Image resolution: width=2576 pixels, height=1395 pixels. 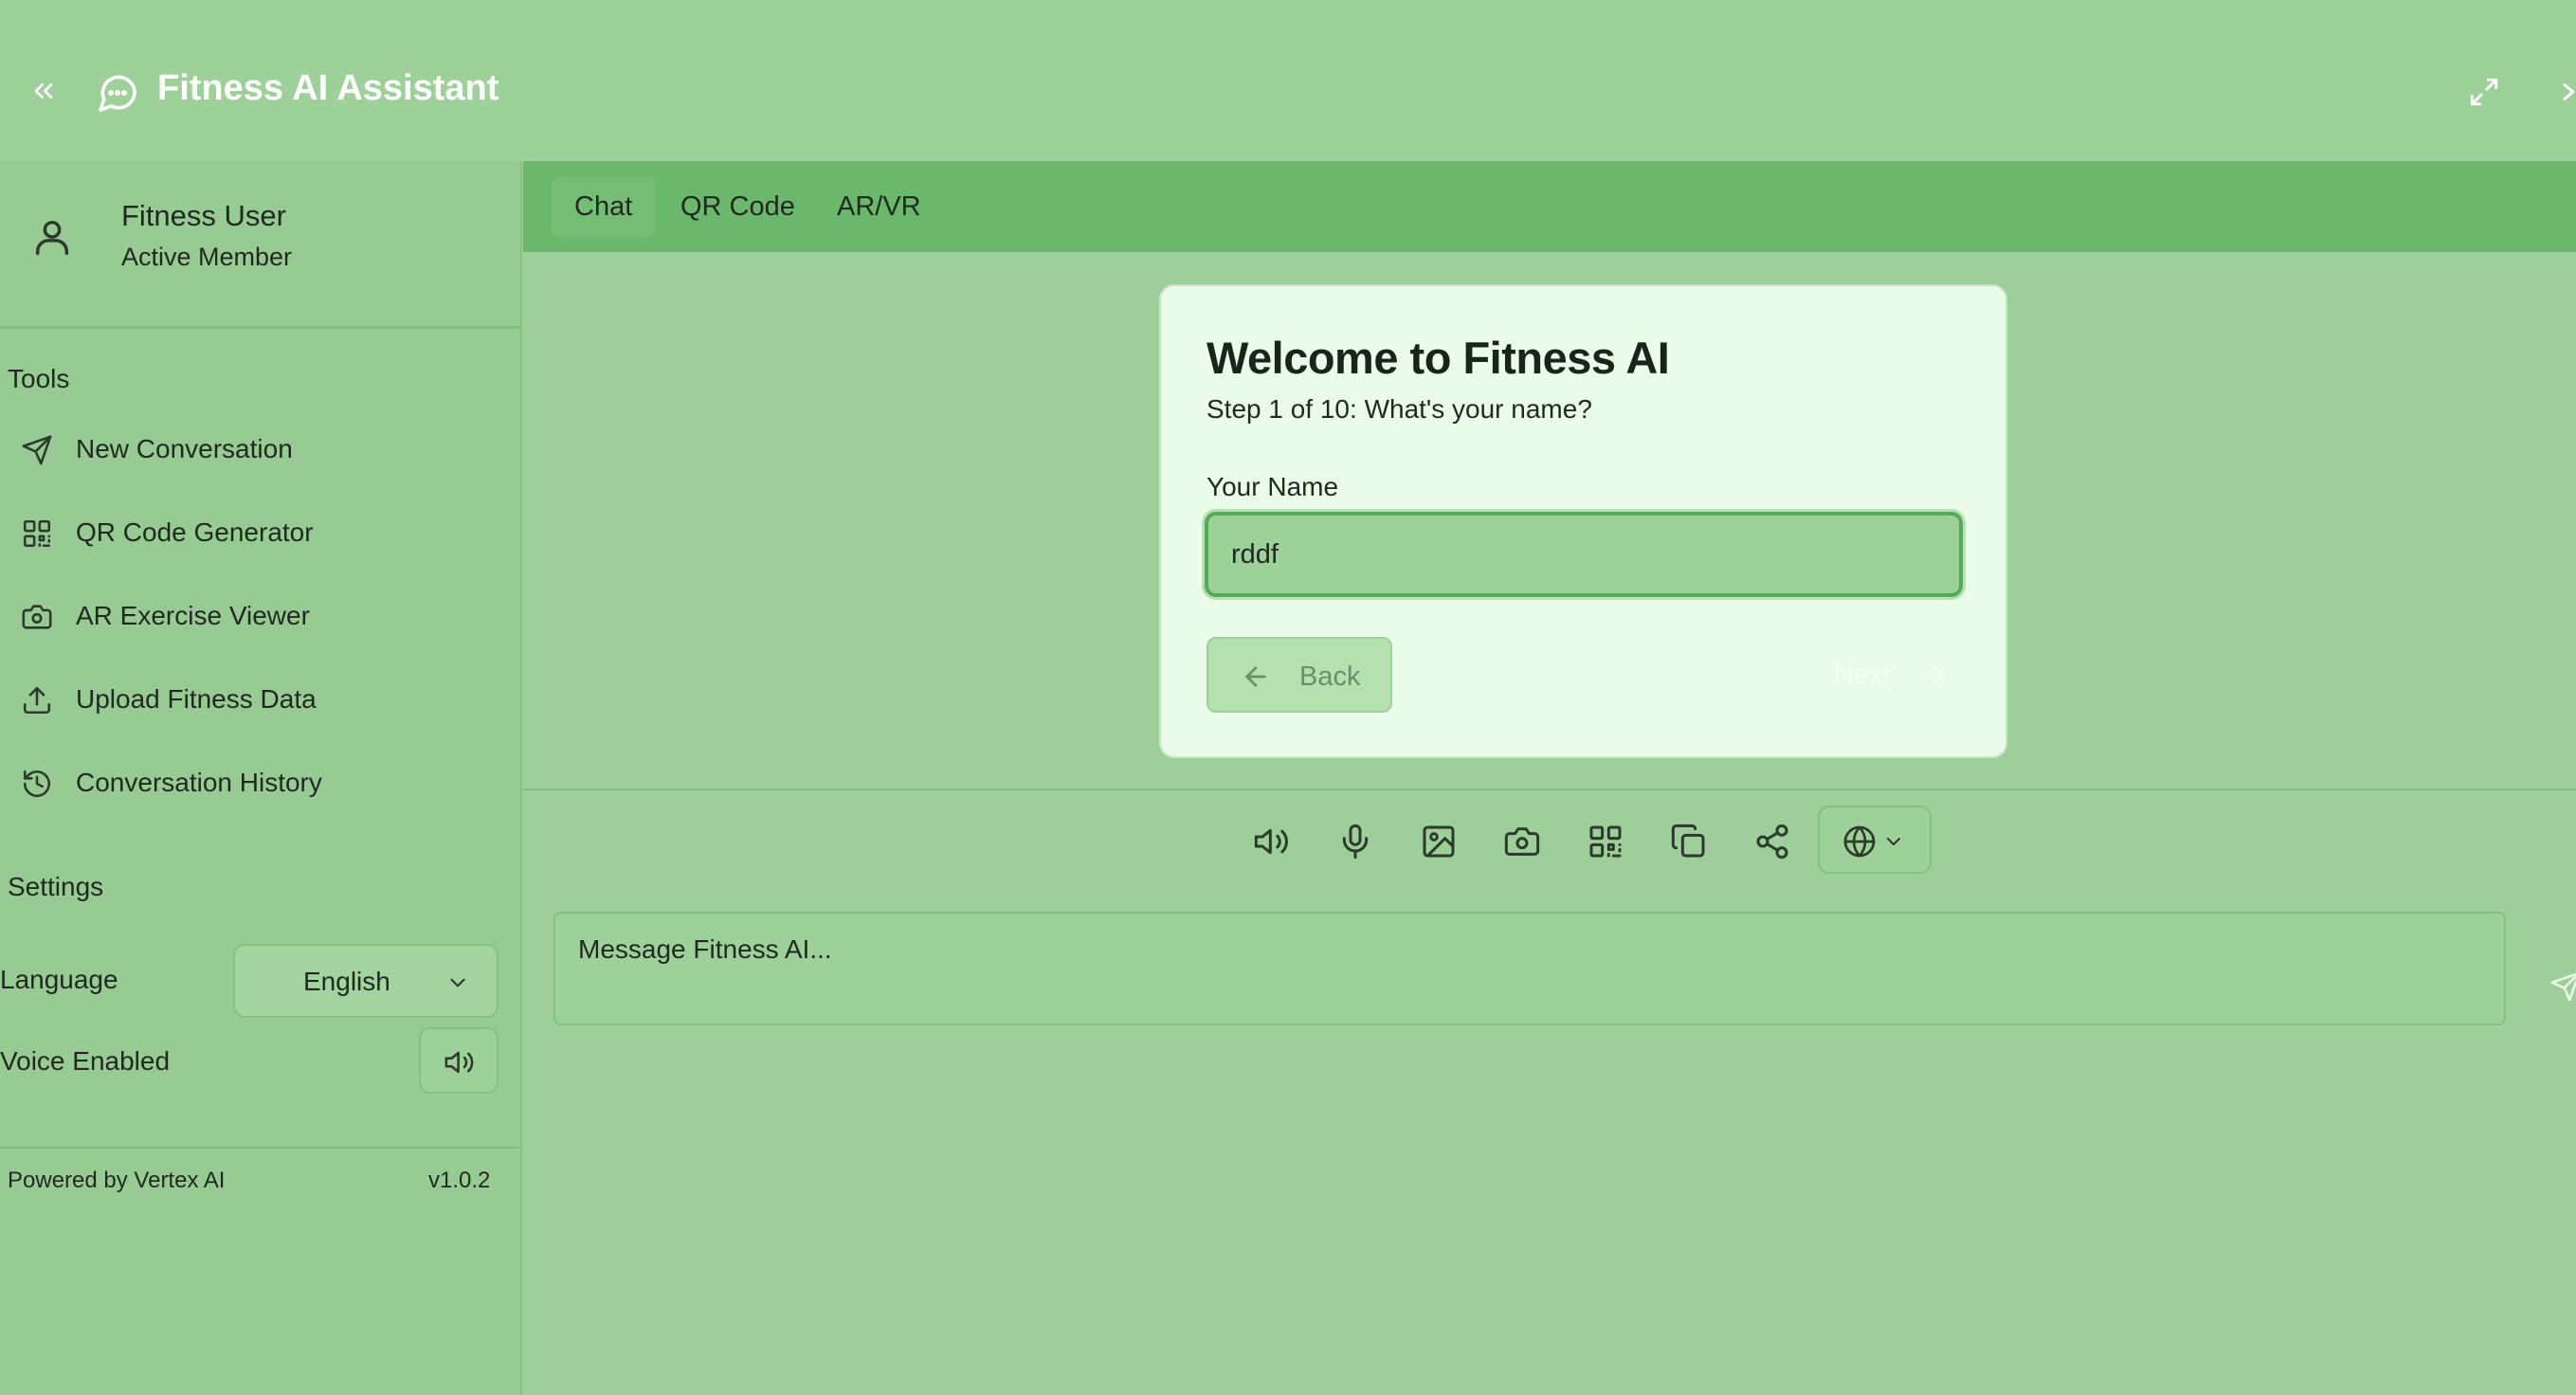 I want to click on sidebar-item-ar-exercise-viewer: AR Exercise Viewer, so click(x=256, y=618).